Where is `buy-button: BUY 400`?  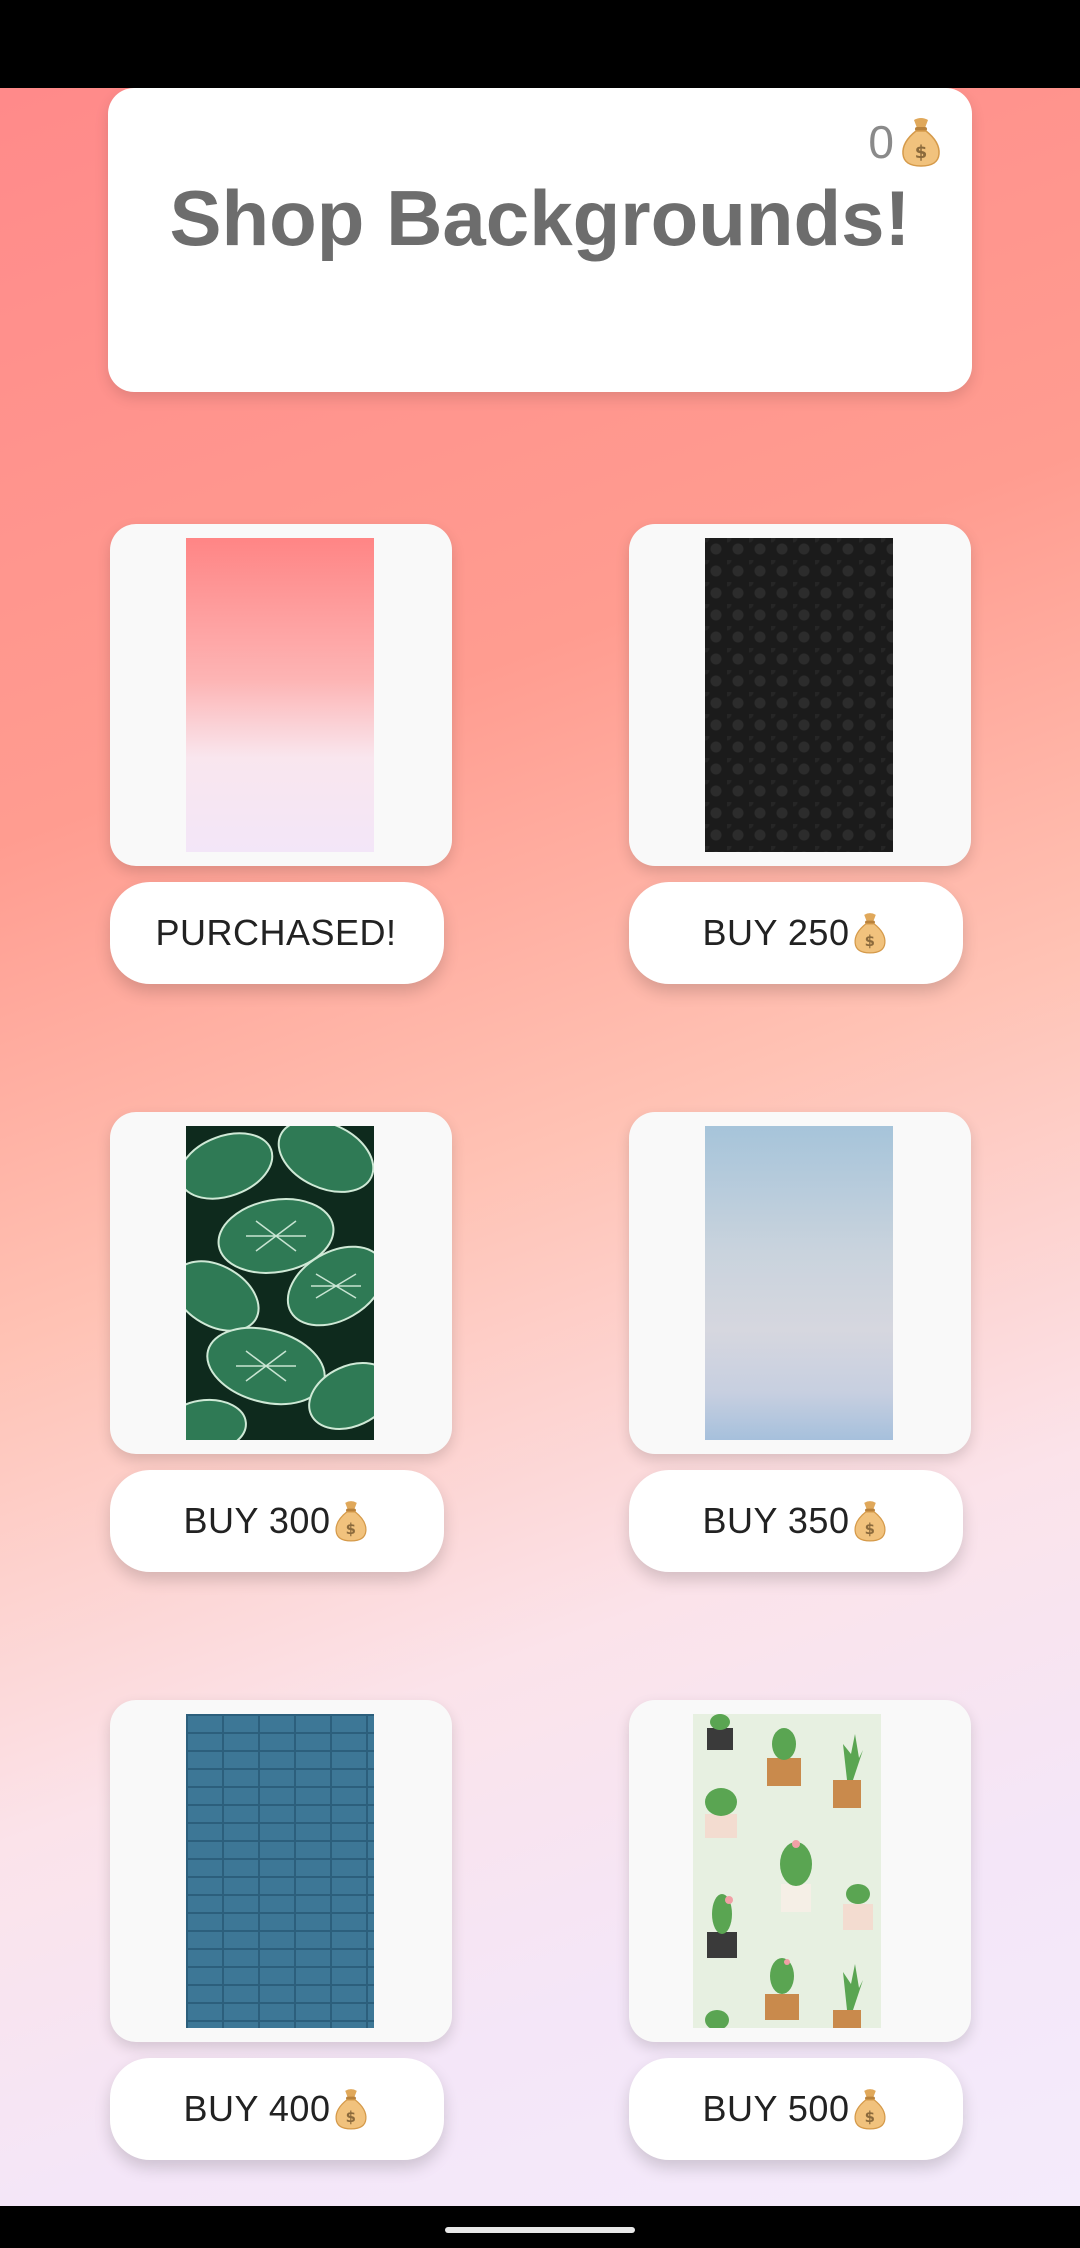 buy-button: BUY 400 is located at coordinates (277, 2109).